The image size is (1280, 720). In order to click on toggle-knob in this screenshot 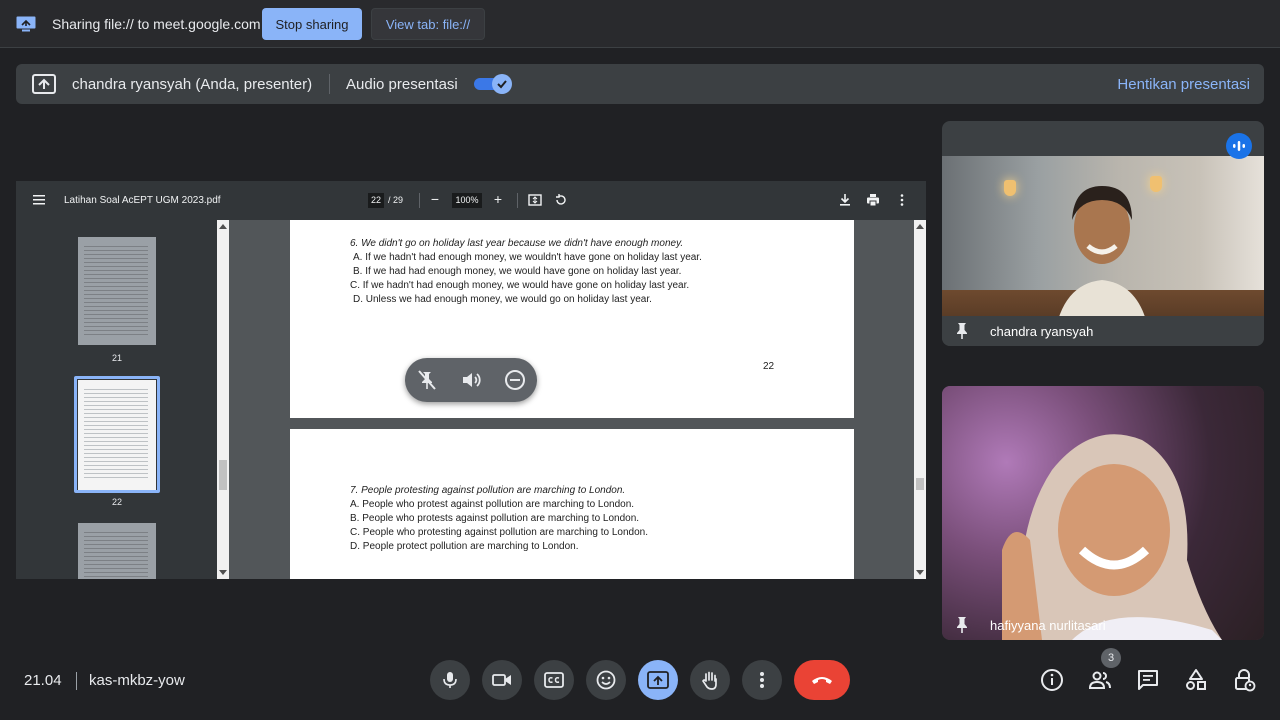, I will do `click(502, 84)`.